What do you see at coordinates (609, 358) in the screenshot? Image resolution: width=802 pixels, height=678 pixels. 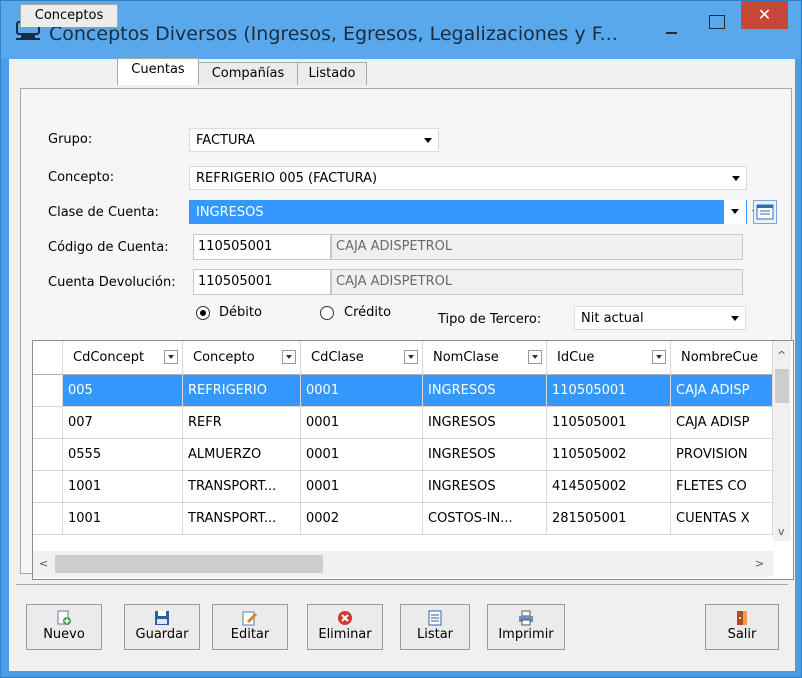 I see `column-header-idcue: IdCue` at bounding box center [609, 358].